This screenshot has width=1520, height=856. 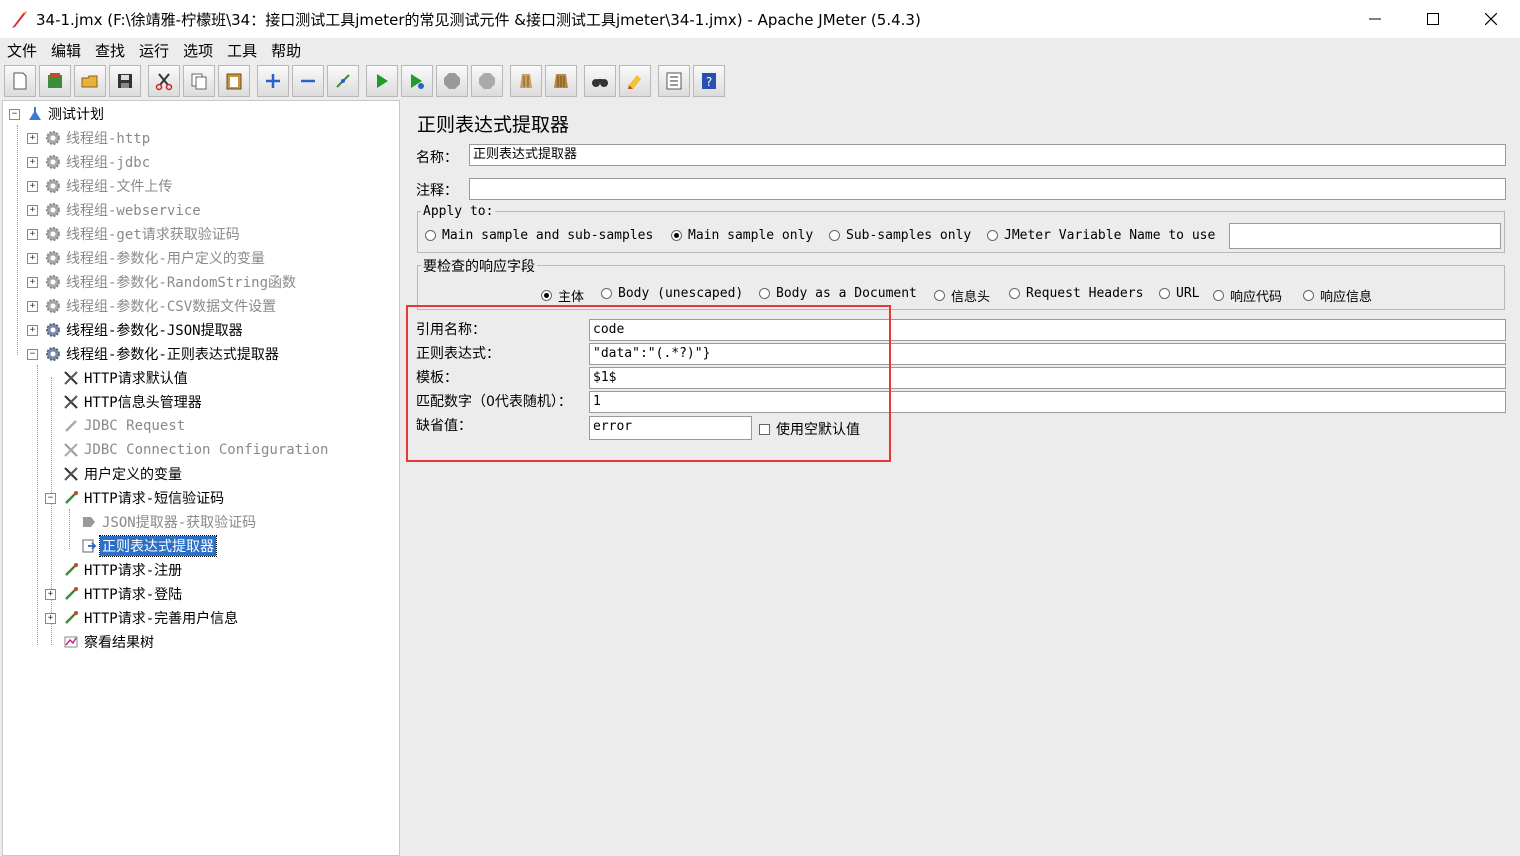 I want to click on clear-all-icon, so click(x=561, y=81).